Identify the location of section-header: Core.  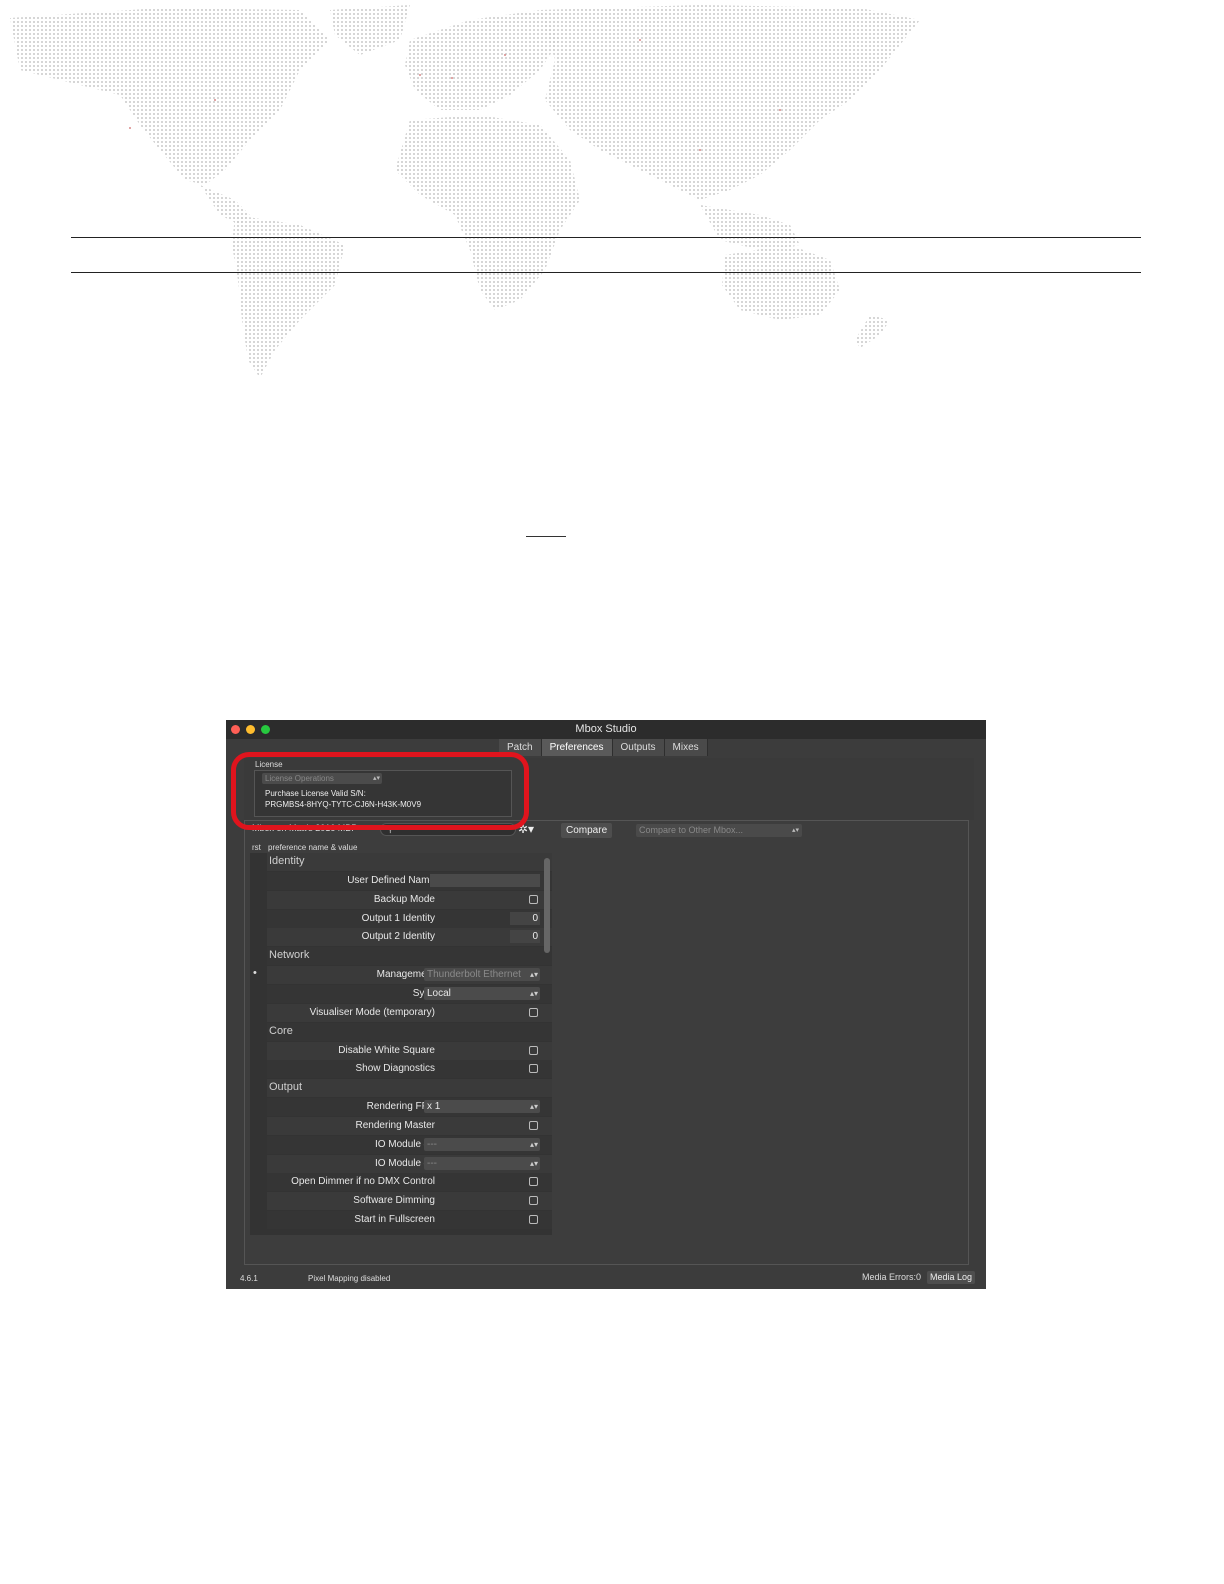
(409, 1031).